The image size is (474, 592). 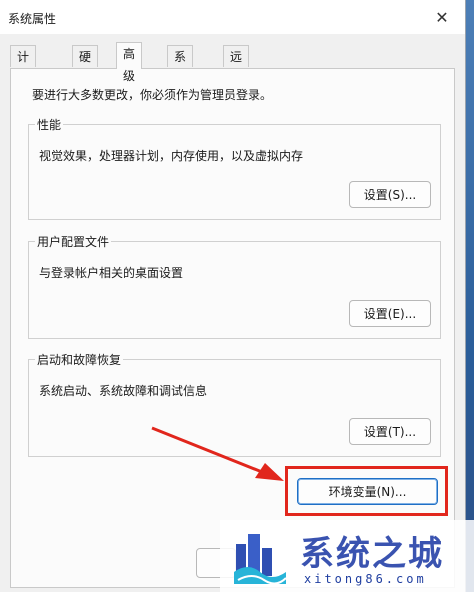 I want to click on watermark: 系统之城 xitong86.com, so click(x=347, y=556).